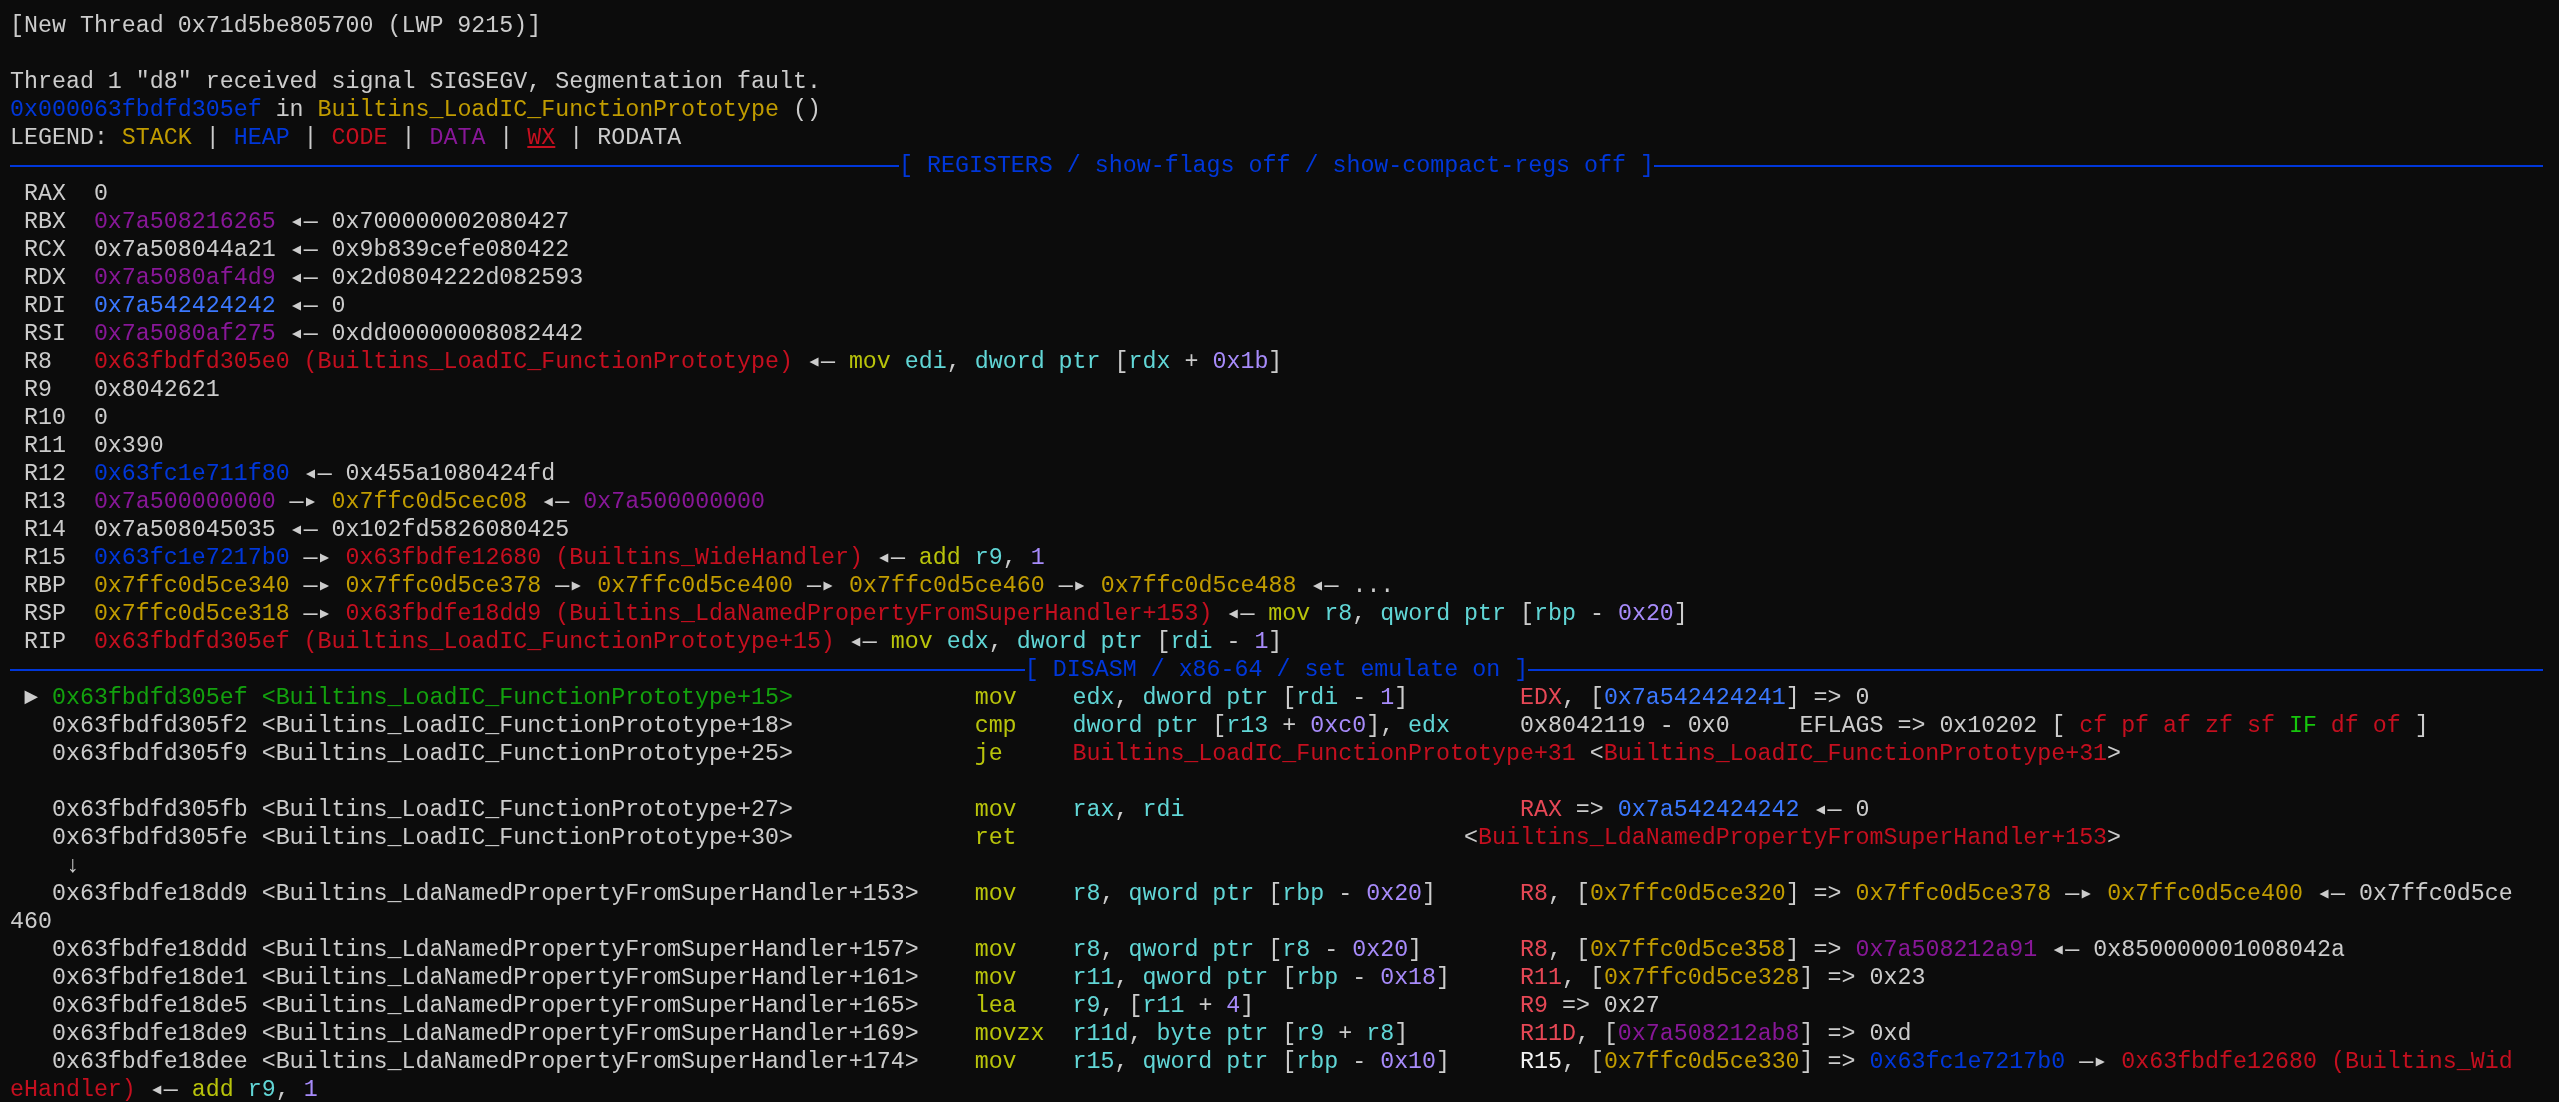 This screenshot has height=1102, width=2559. I want to click on terminal-text: ],, so click(1381, 726).